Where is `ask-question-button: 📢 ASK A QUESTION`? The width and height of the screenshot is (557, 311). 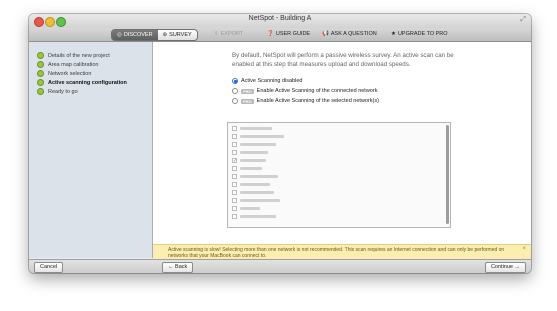
ask-question-button: 📢 ASK A QUESTION is located at coordinates (349, 34).